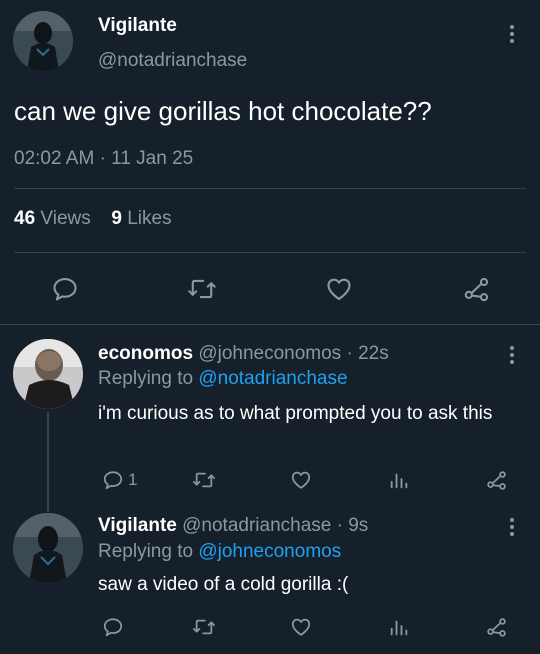 The width and height of the screenshot is (540, 654). What do you see at coordinates (133, 479) in the screenshot?
I see `reply-count: 1` at bounding box center [133, 479].